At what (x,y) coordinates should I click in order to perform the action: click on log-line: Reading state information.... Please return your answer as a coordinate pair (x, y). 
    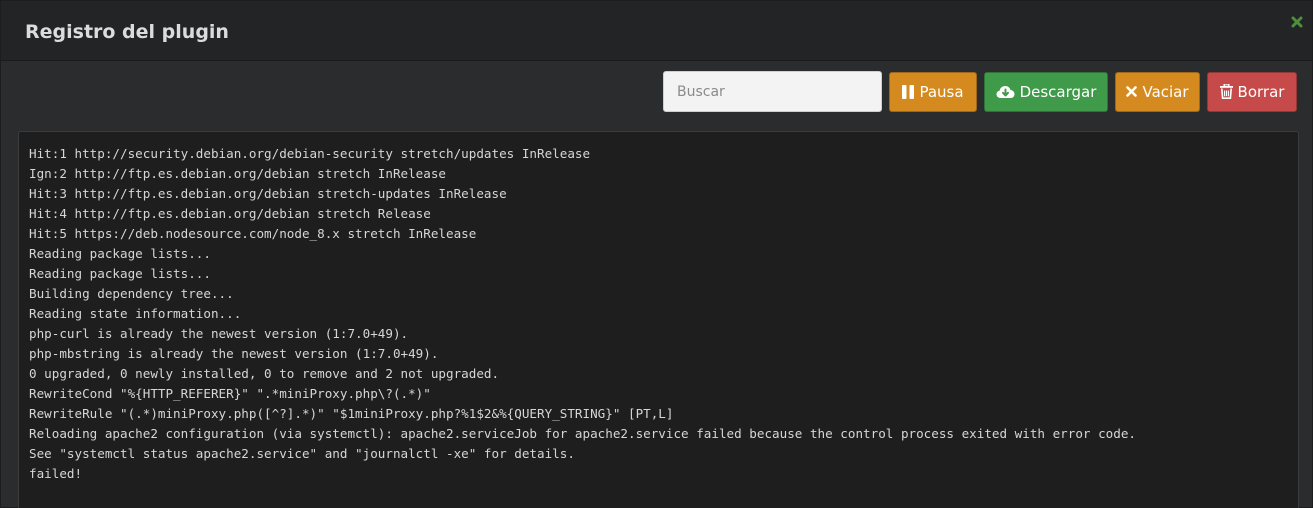
    Looking at the image, I should click on (135, 313).